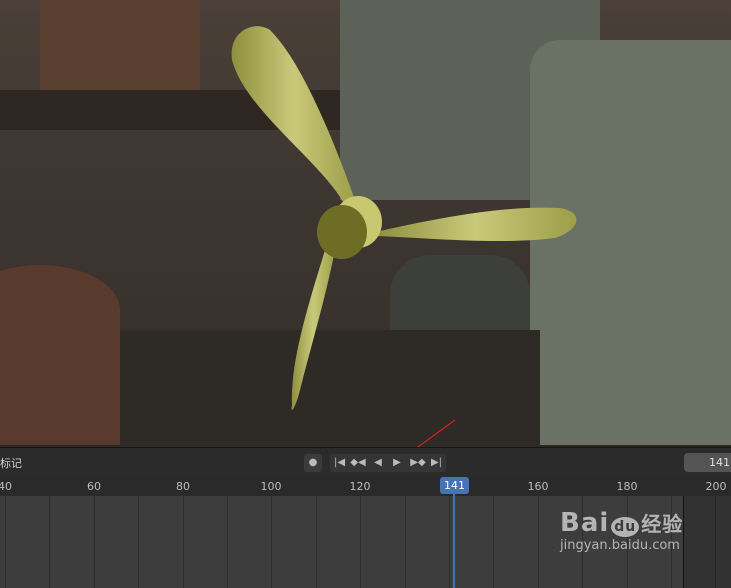 This screenshot has width=731, height=588. I want to click on frame-label: 80, so click(183, 486).